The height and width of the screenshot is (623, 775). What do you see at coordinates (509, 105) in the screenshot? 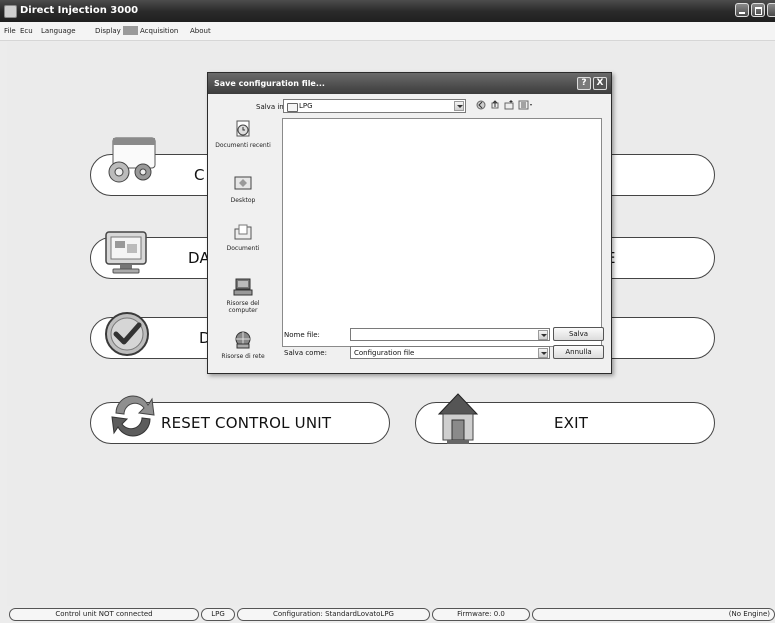
I see `new-folder-icon` at bounding box center [509, 105].